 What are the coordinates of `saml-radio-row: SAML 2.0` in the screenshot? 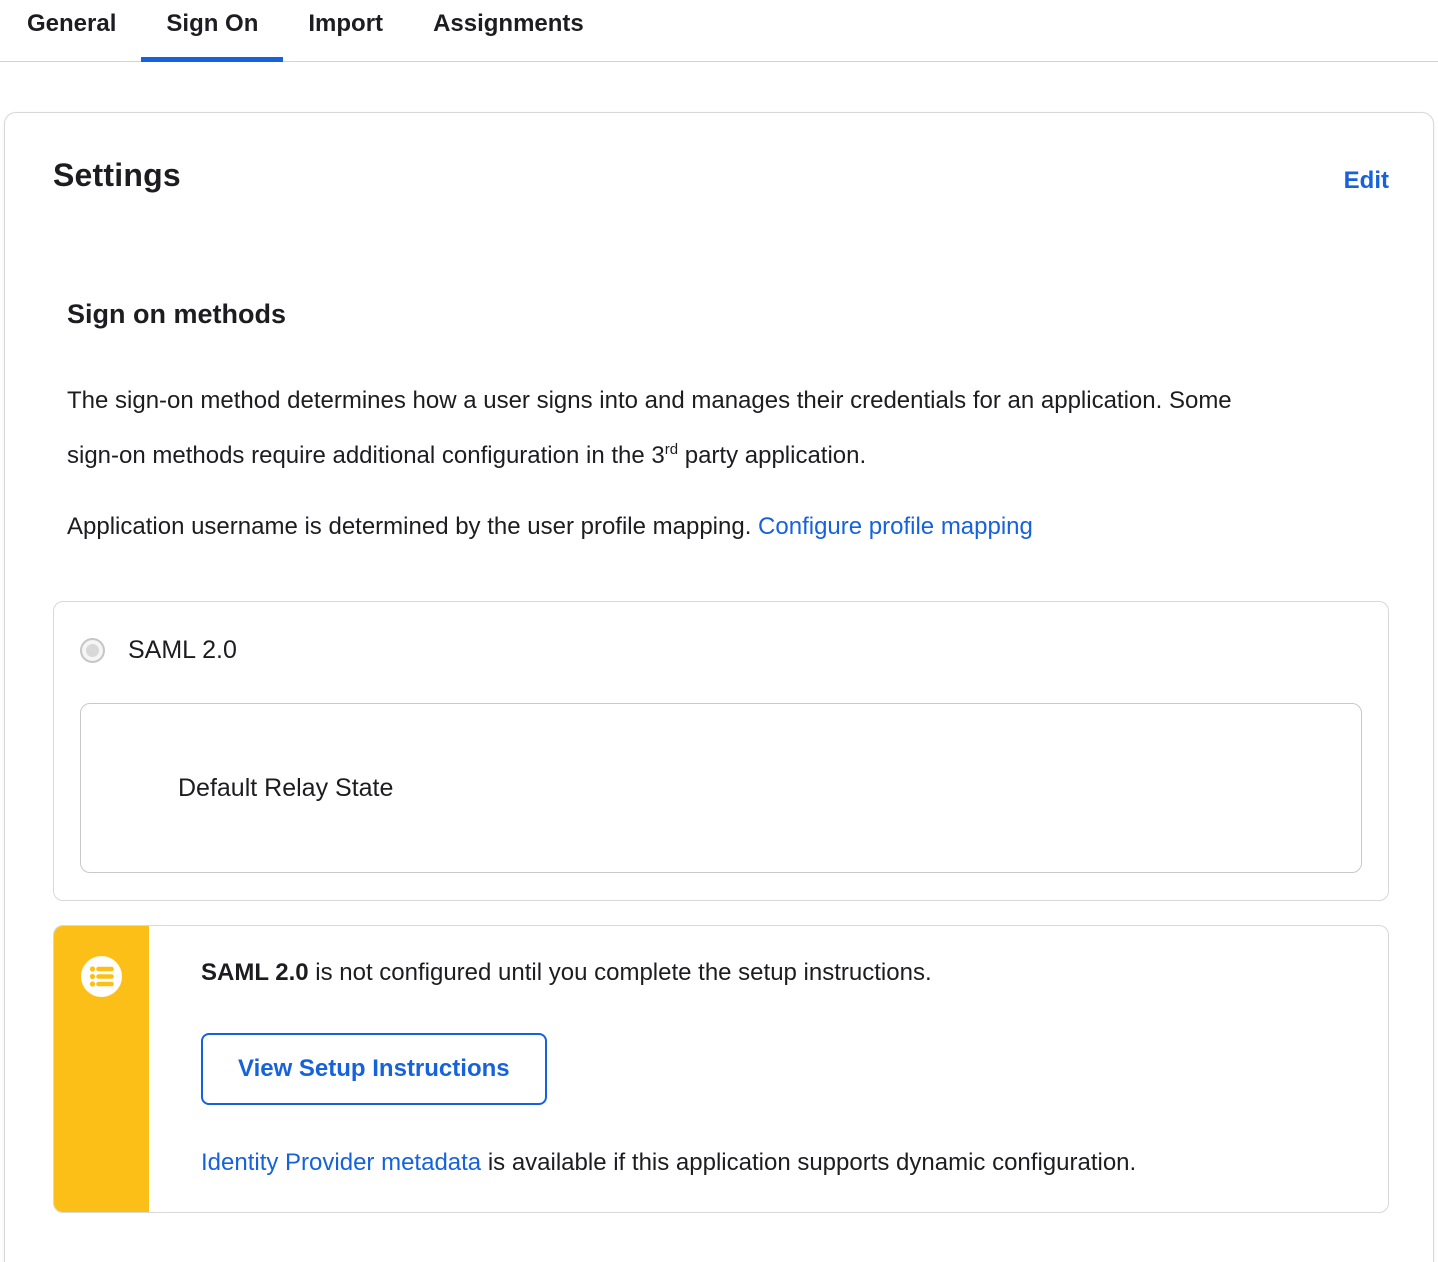 It's located at (721, 650).